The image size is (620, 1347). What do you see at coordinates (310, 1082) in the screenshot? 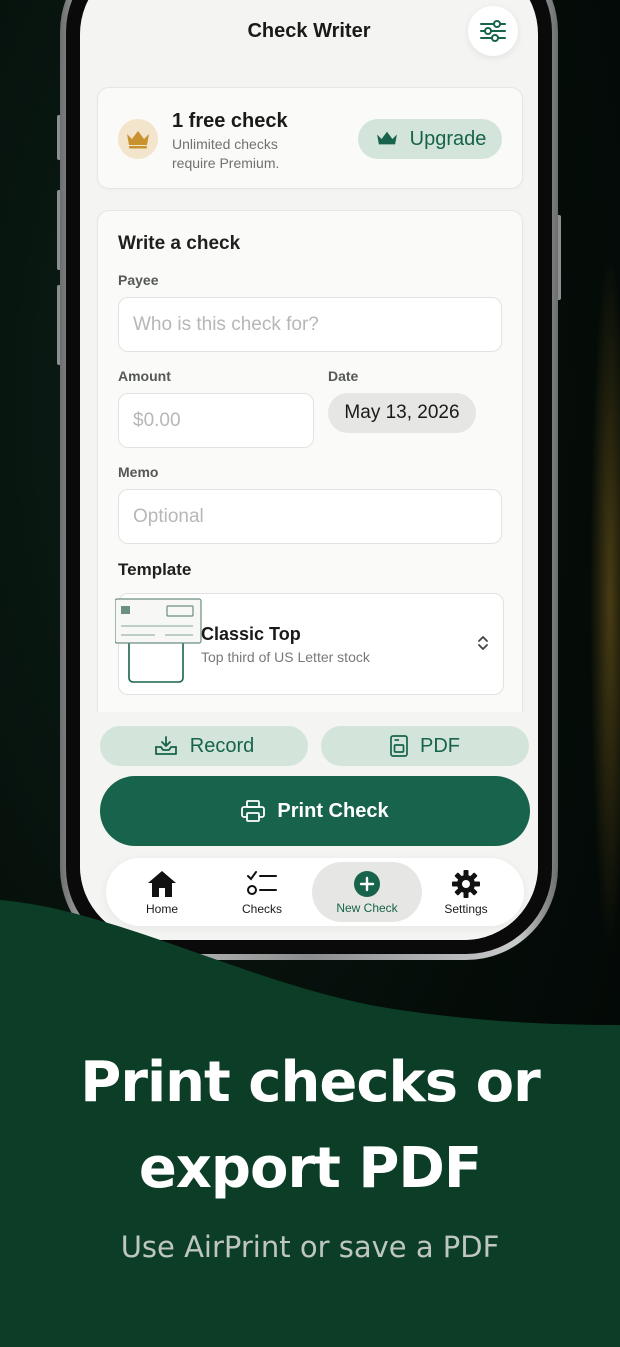
I see `headline-line-1: Print checks or` at bounding box center [310, 1082].